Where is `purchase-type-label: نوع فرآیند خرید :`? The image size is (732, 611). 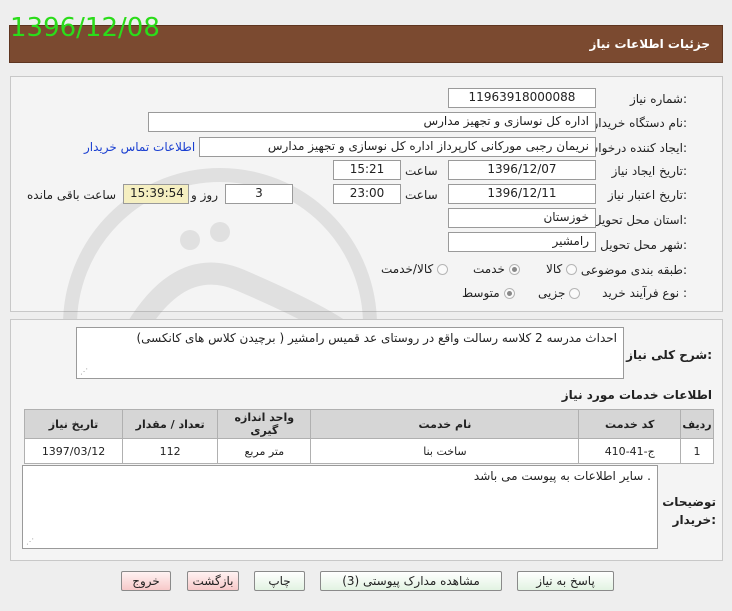
purchase-type-label: نوع فرآیند خرید : is located at coordinates (644, 293).